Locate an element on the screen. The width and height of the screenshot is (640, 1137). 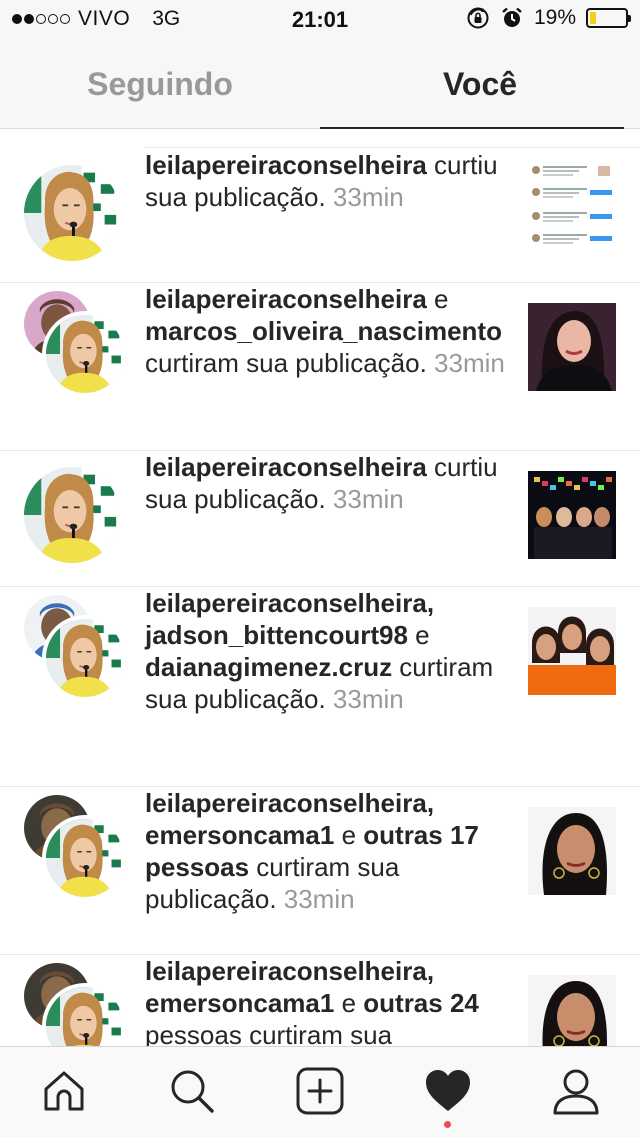
search-icon is located at coordinates (192, 1091).